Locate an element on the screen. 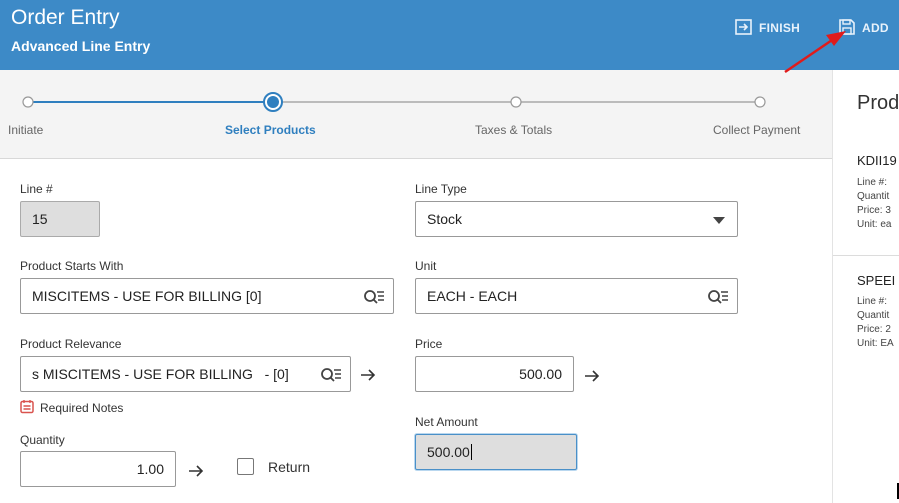 This screenshot has height=503, width=899. side-item-unit: Unit: ea is located at coordinates (874, 224).